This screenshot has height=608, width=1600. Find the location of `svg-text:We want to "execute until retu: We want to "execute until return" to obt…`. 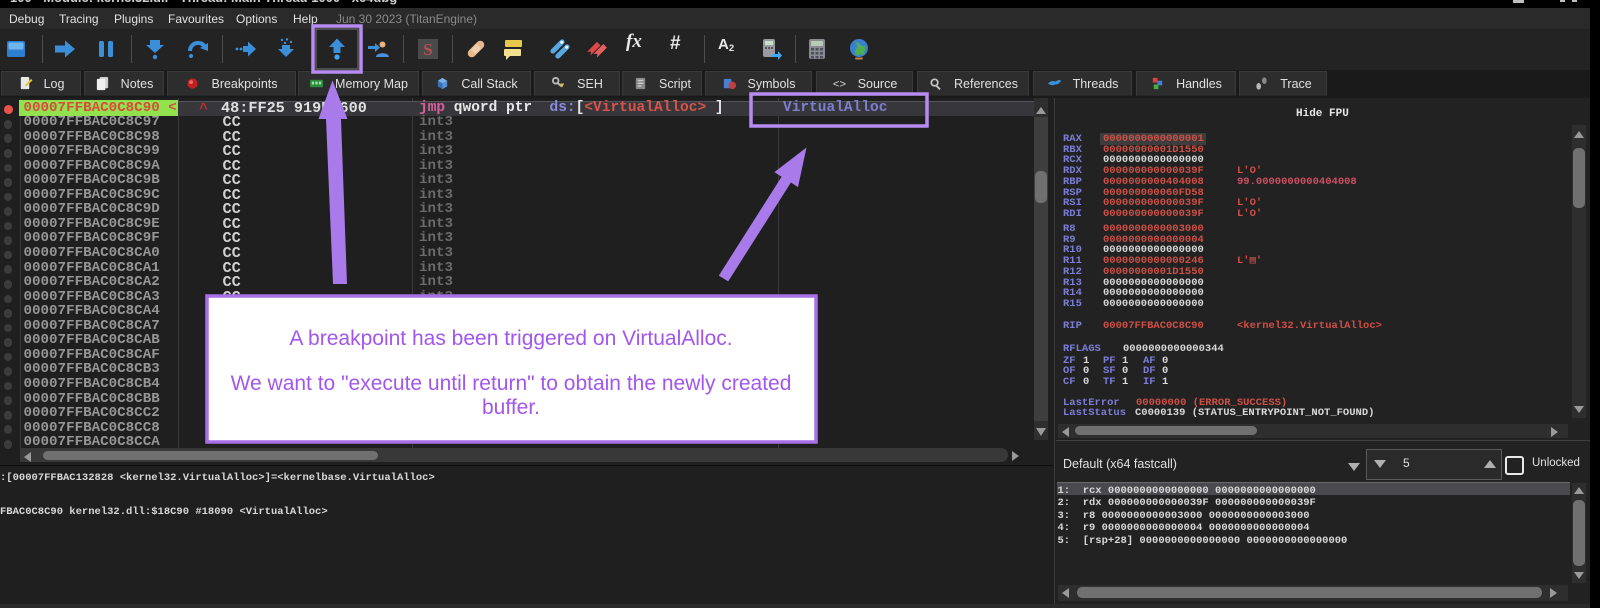

svg-text:We want to "execute until retu: We want to "execute until return" to obt… is located at coordinates (511, 383).